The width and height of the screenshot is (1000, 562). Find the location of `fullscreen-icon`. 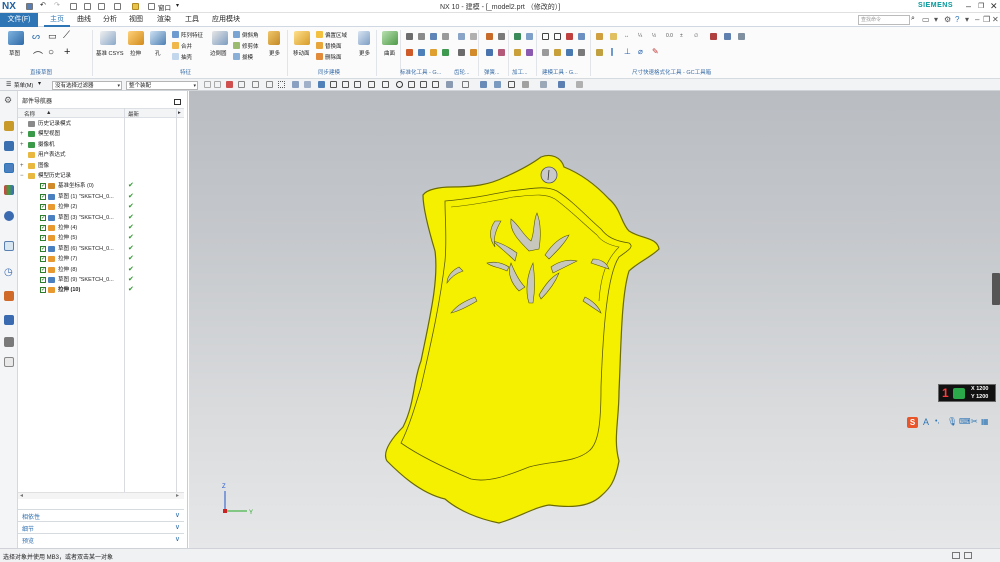

fullscreen-icon is located at coordinates (956, 555).